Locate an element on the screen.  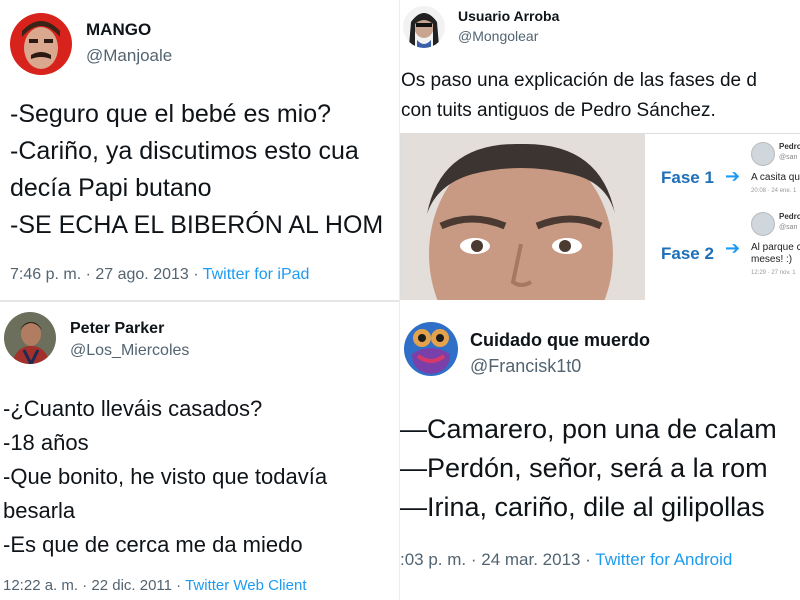
user-handle: @Manjoale is located at coordinates (129, 56).